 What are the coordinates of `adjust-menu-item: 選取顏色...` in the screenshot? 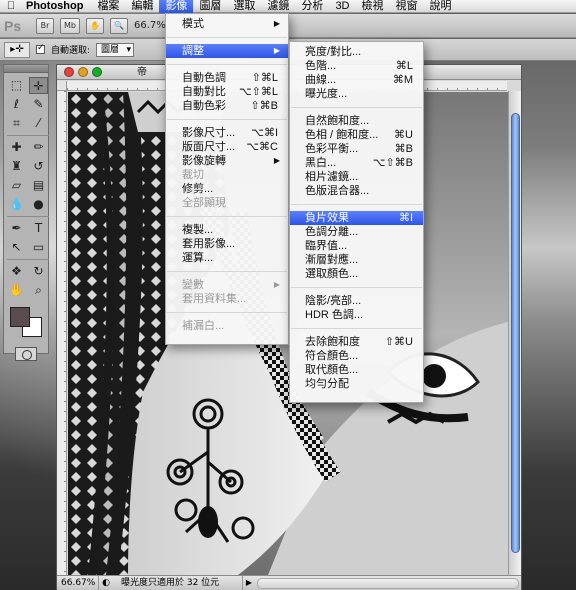 It's located at (356, 274).